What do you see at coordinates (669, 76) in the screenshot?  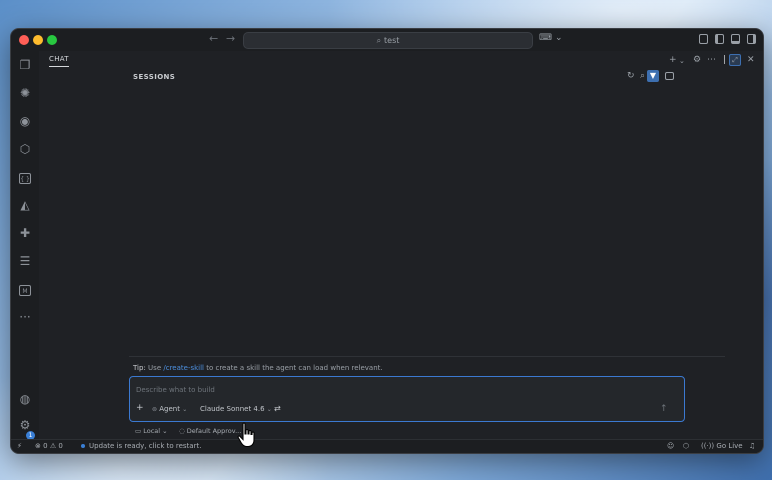 I see `split-view-icon` at bounding box center [669, 76].